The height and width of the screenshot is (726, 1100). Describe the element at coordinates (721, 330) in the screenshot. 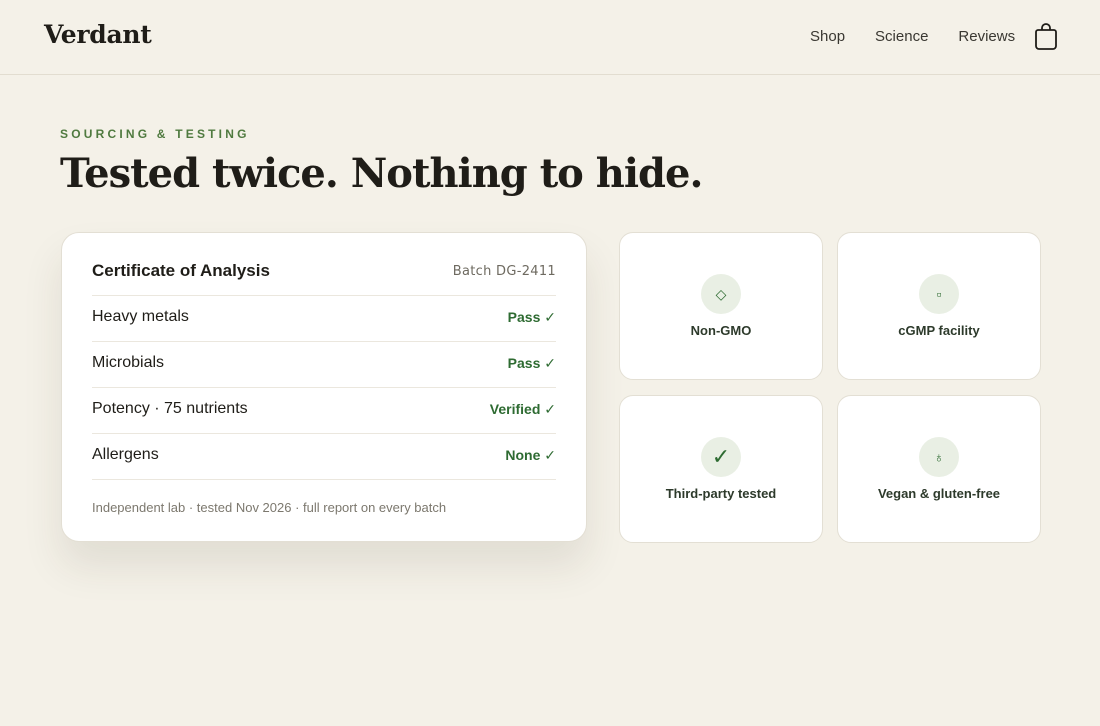

I see `badge-label: Non-GMO` at that location.